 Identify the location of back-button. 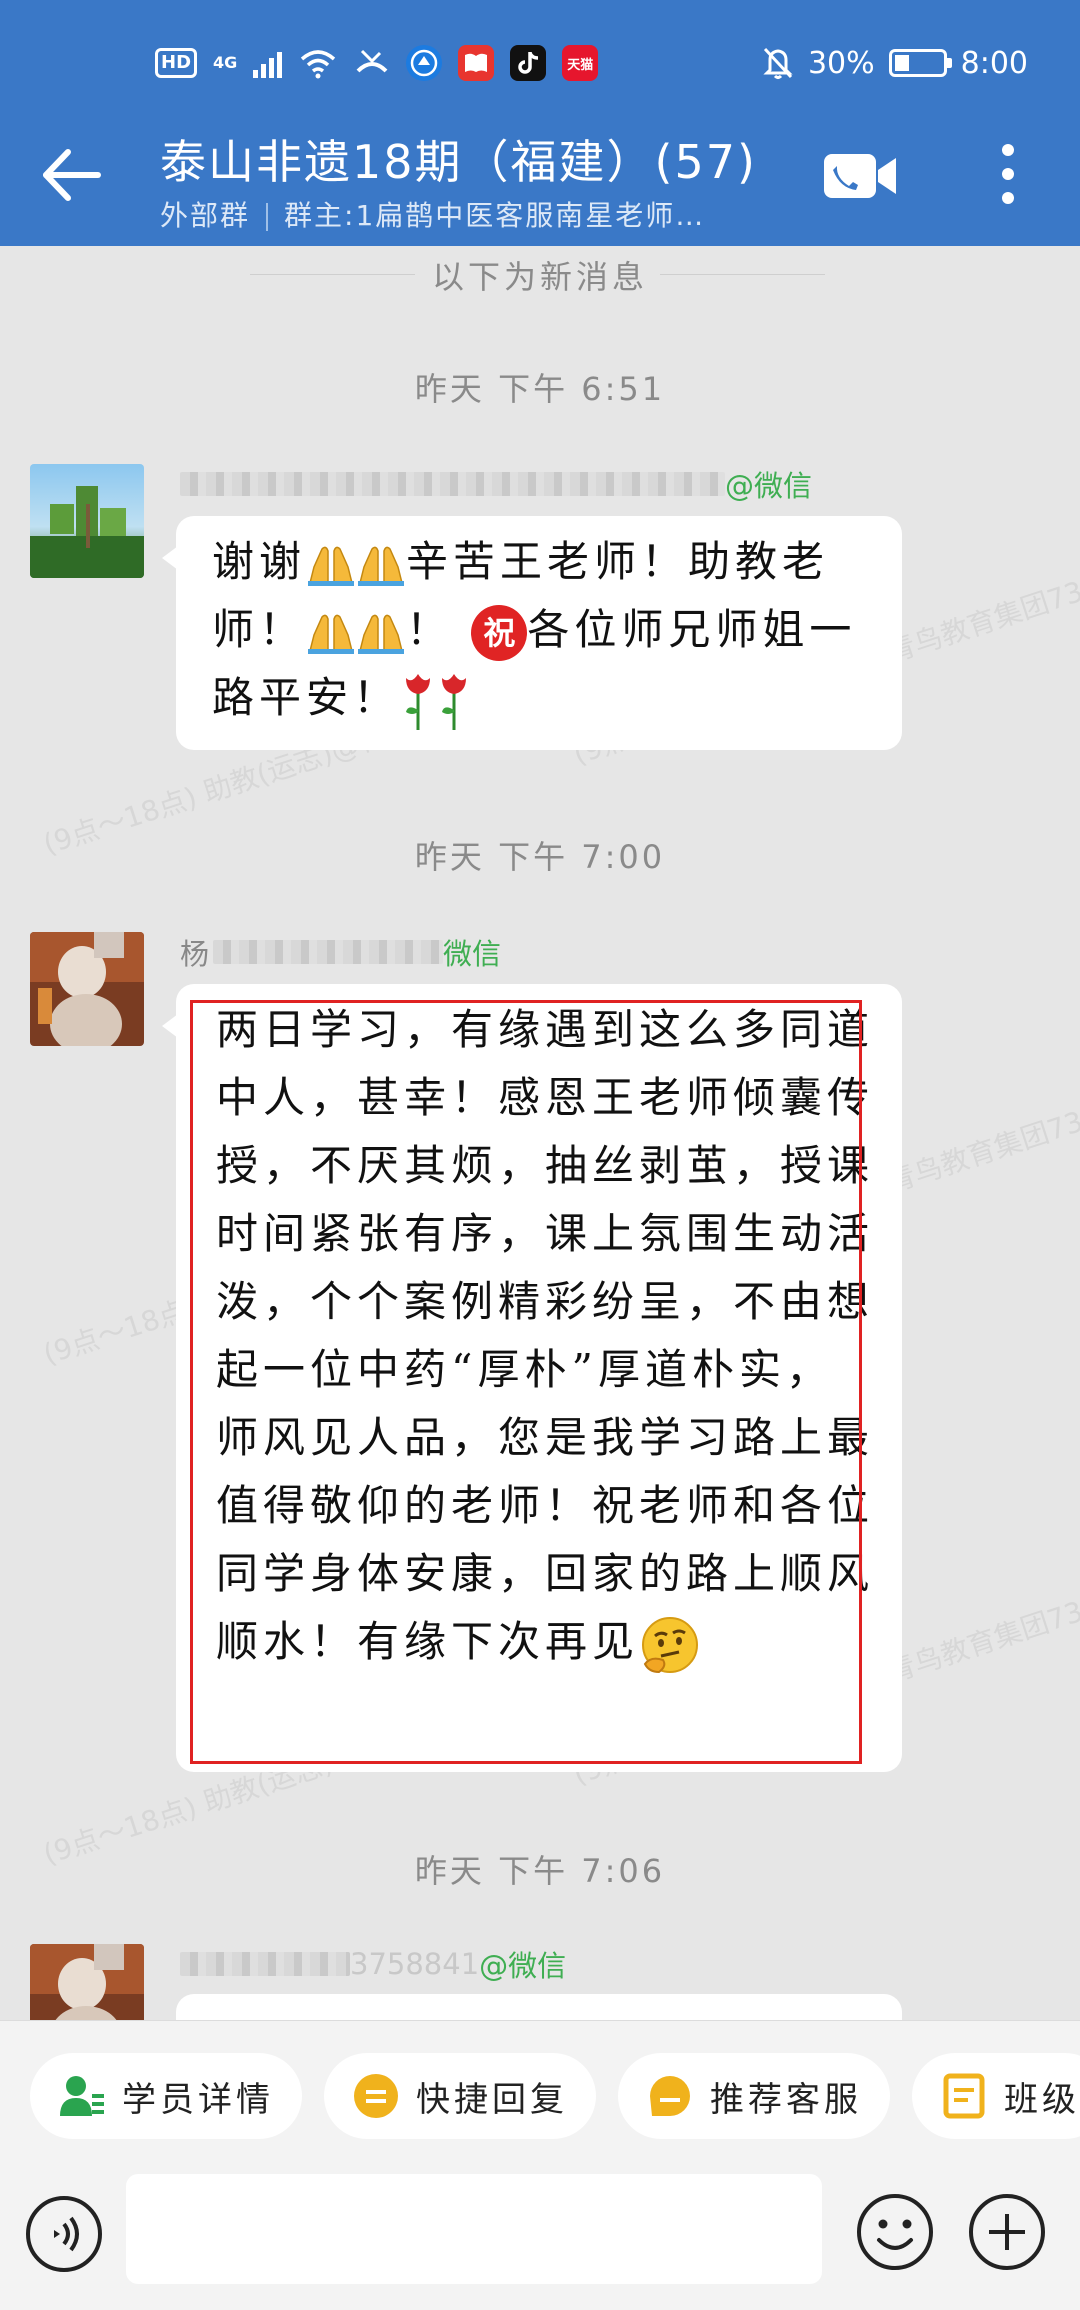
(73, 175).